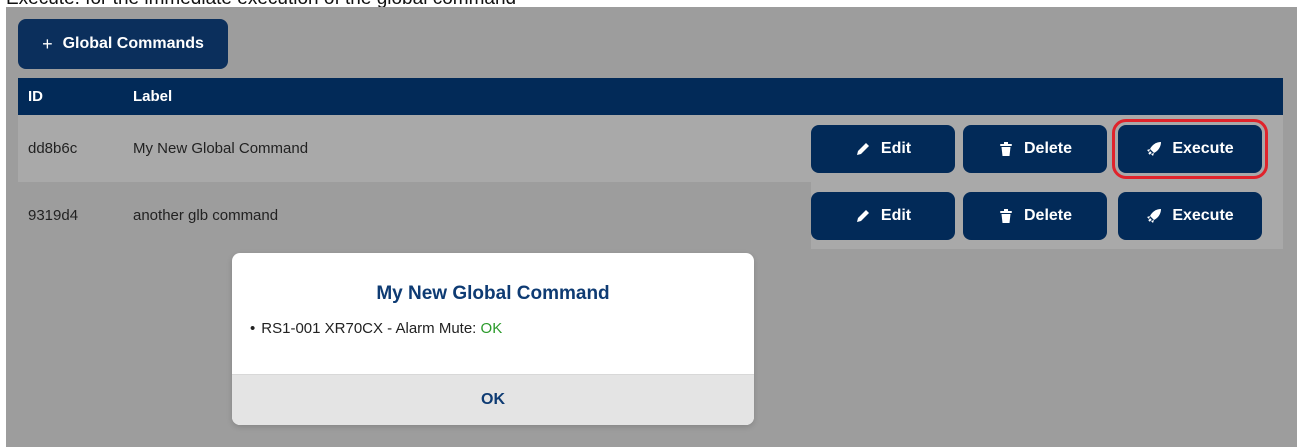 This screenshot has height=447, width=1297. What do you see at coordinates (491, 328) in the screenshot?
I see `result-status: OK` at bounding box center [491, 328].